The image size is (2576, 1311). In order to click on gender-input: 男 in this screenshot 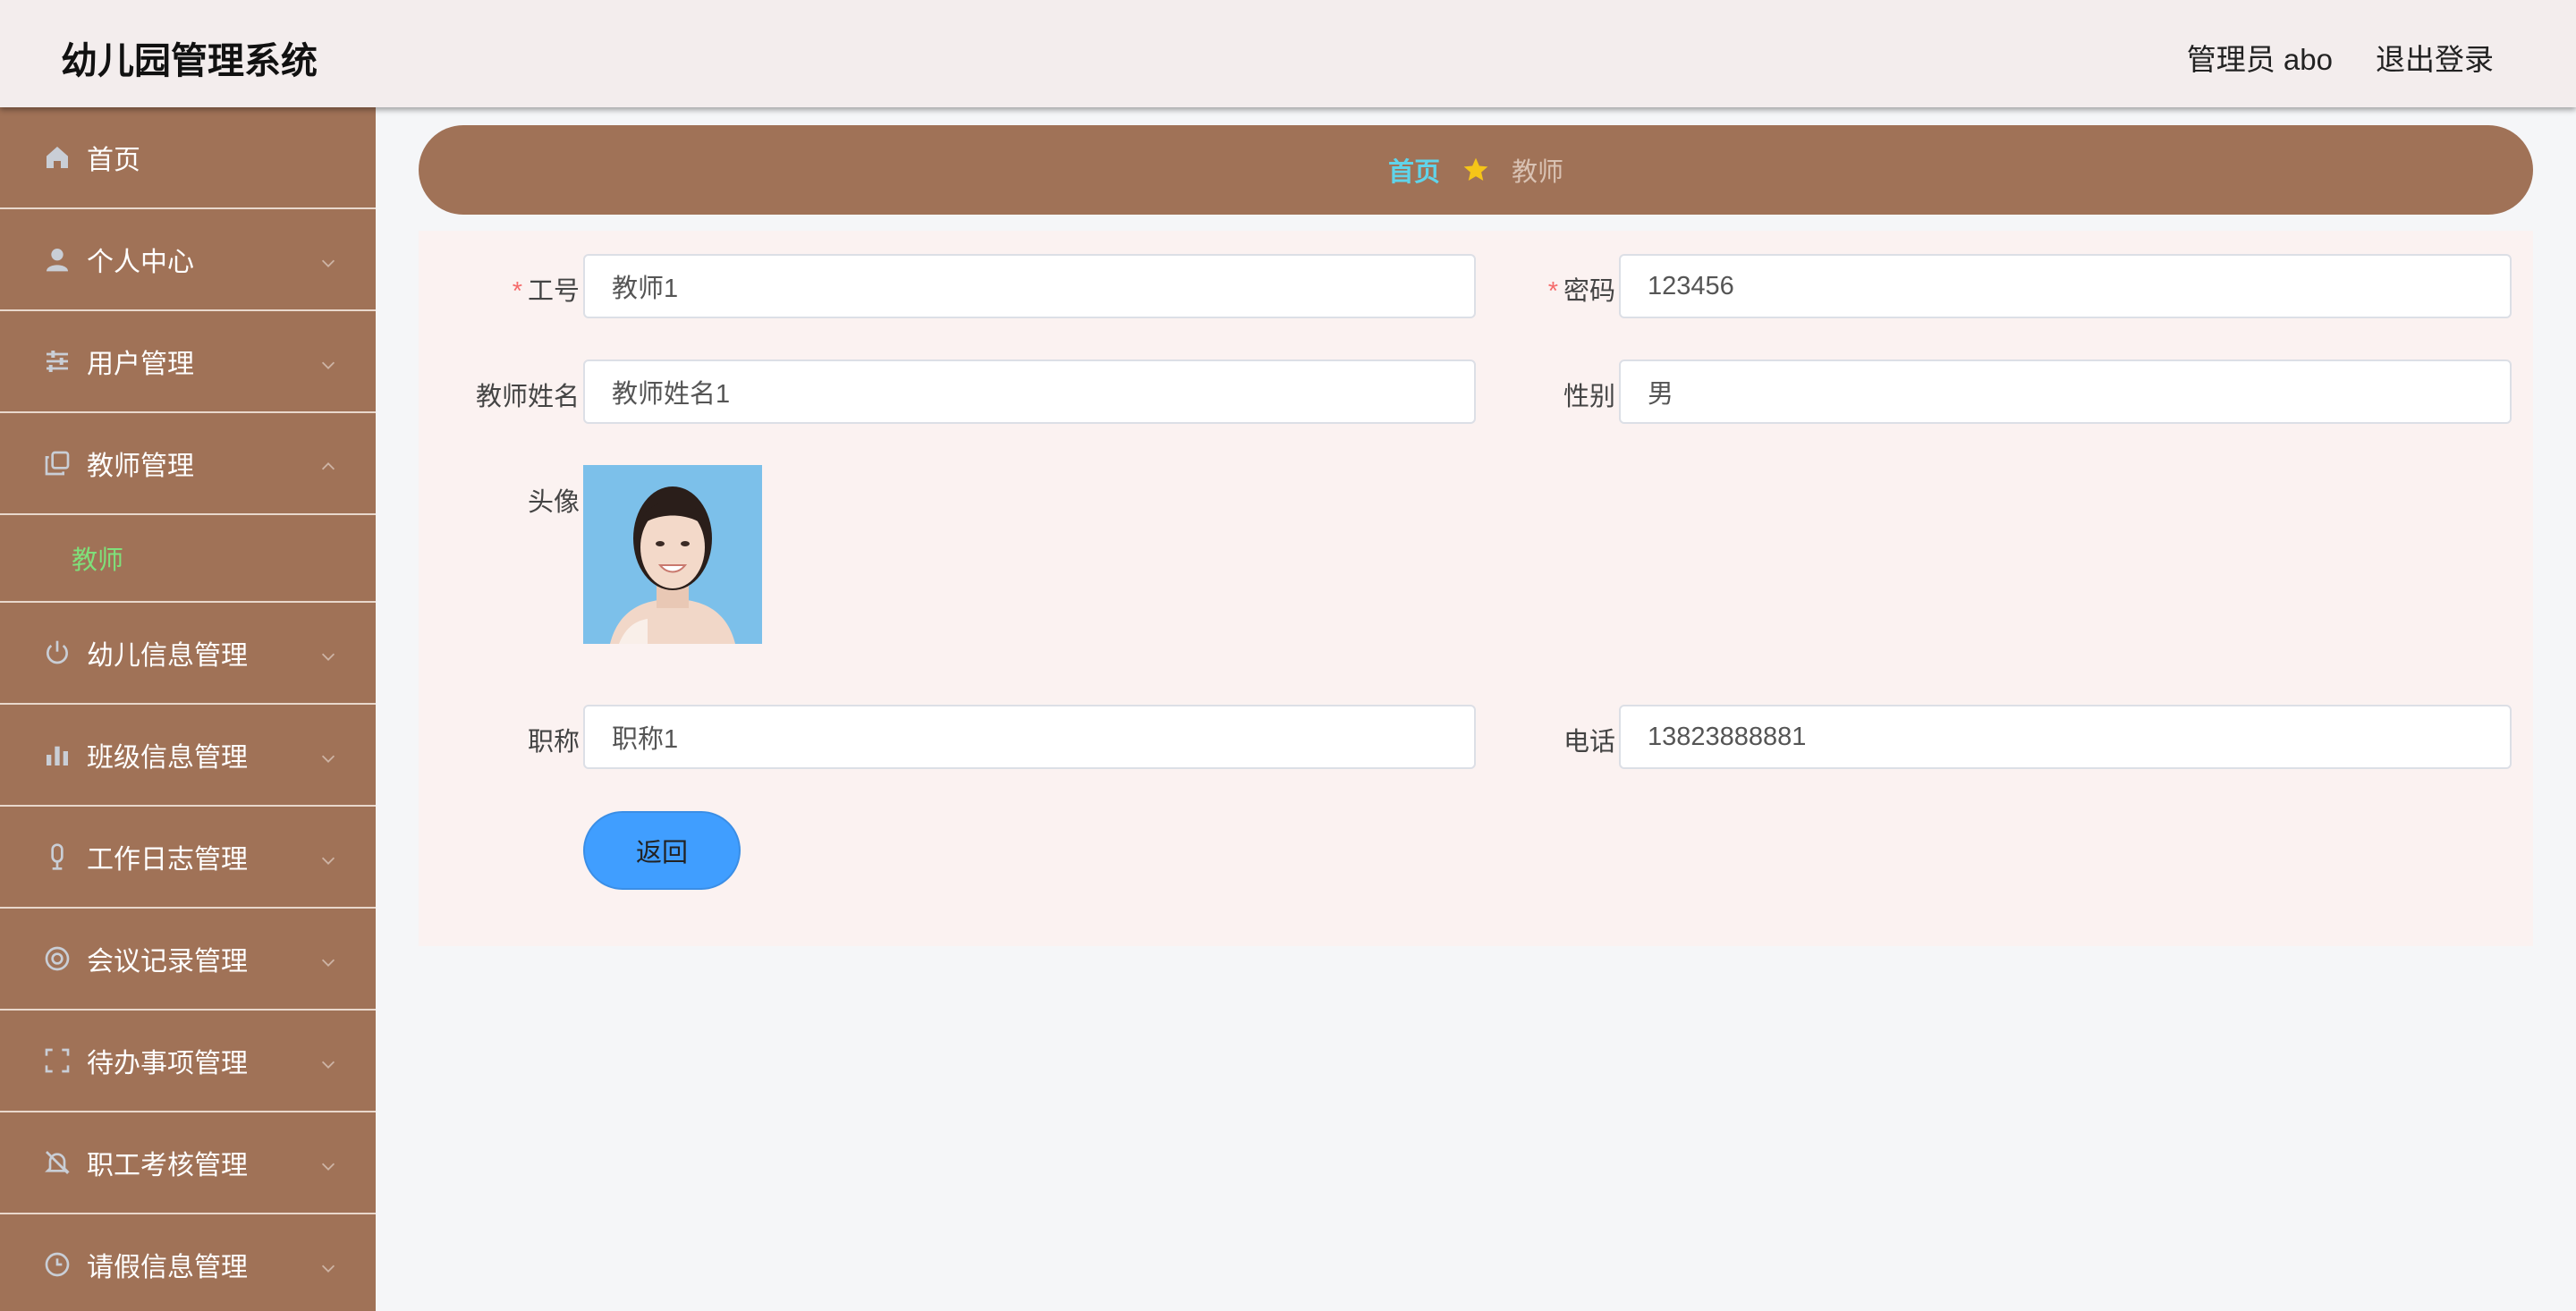, I will do `click(2065, 391)`.